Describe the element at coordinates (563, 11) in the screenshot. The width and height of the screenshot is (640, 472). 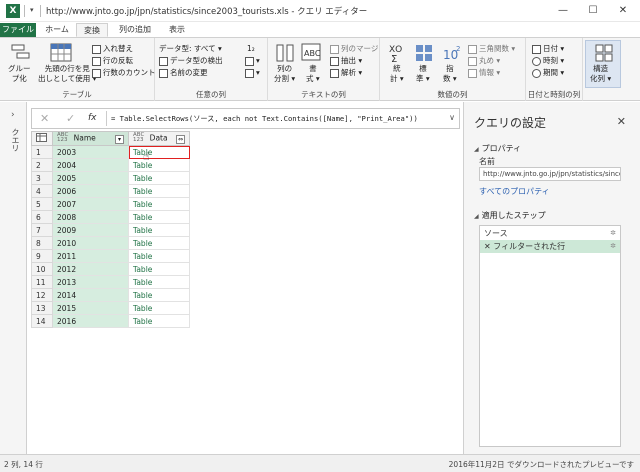
I see `minimize-button: —` at that location.